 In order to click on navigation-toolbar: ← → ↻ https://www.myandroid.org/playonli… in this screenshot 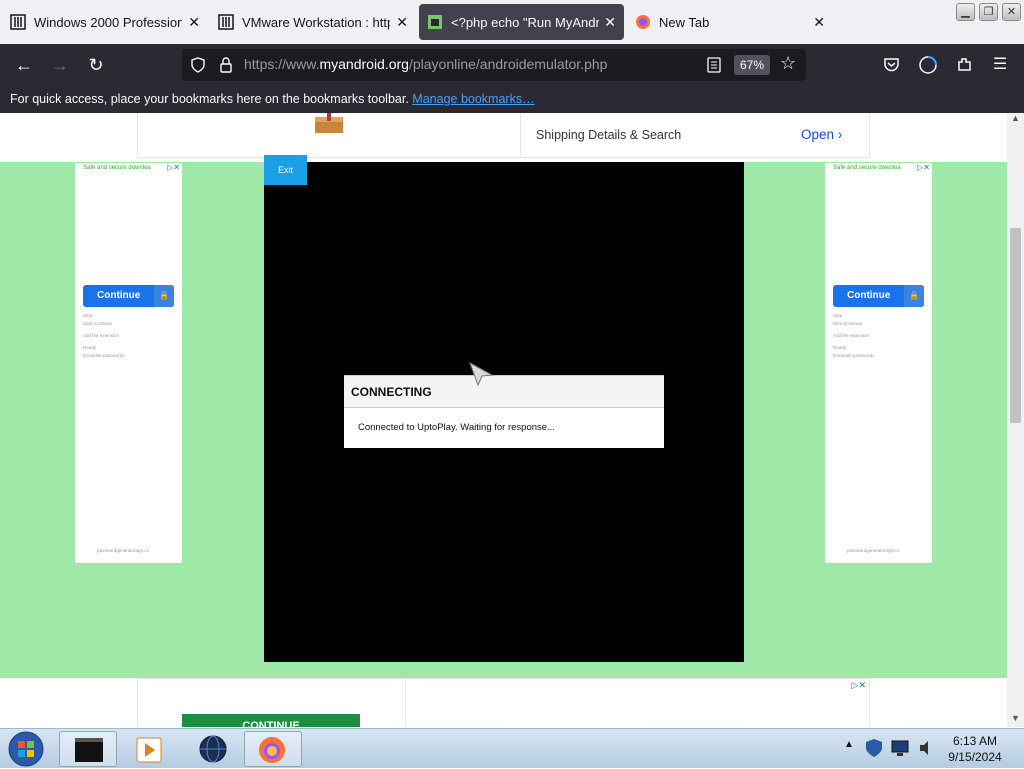, I will do `click(512, 65)`.